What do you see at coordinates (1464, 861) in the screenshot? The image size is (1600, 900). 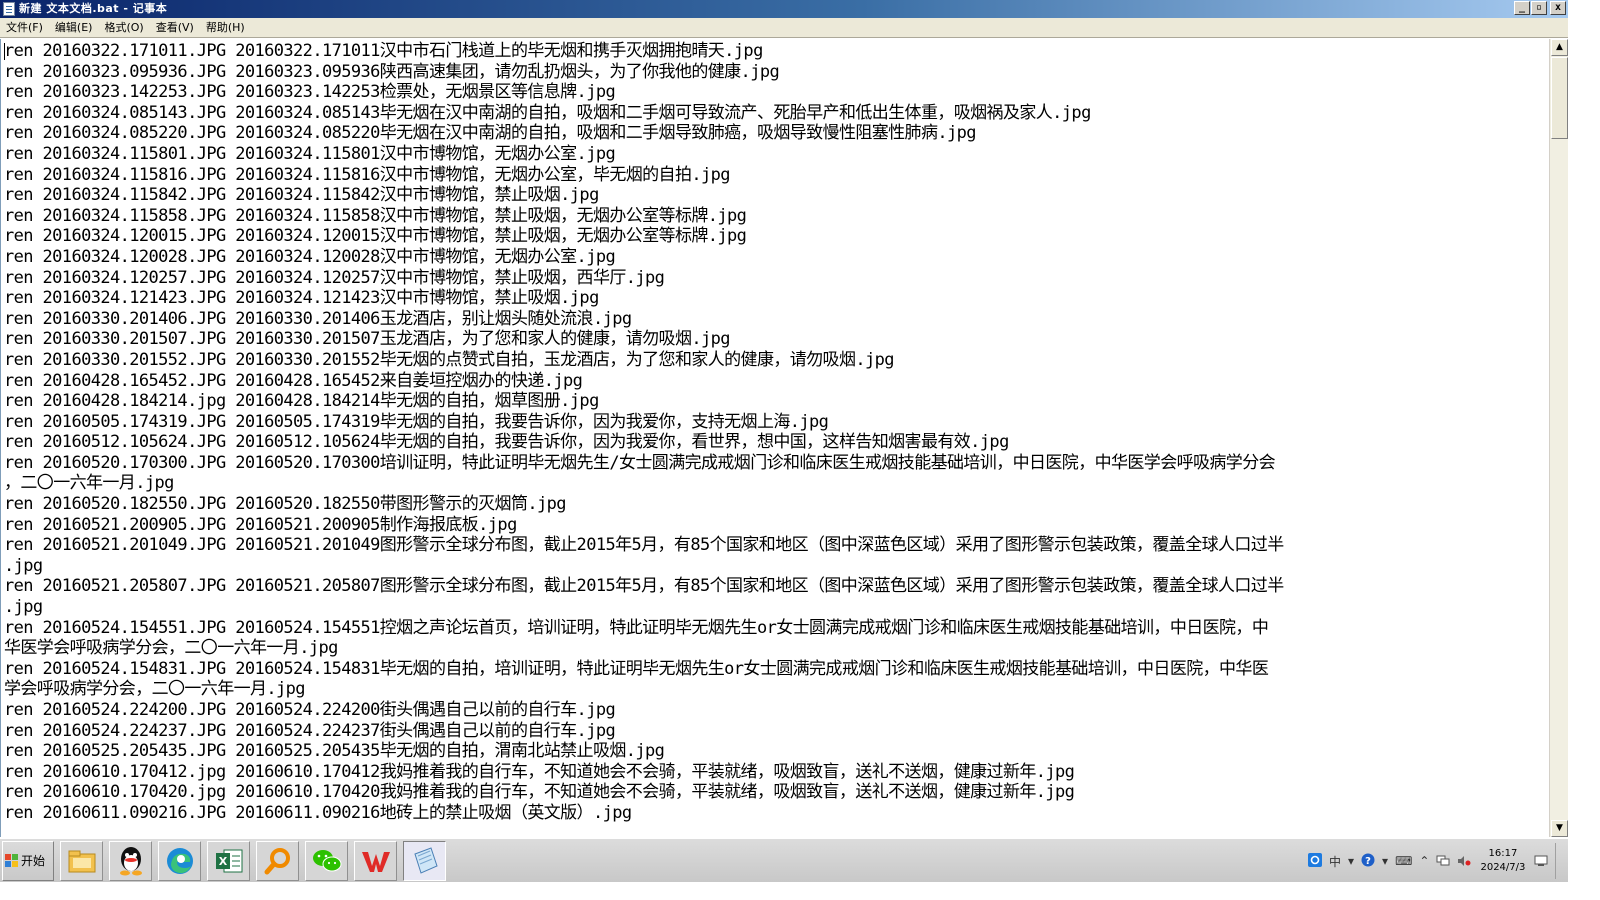 I see `volume-muted-icon` at bounding box center [1464, 861].